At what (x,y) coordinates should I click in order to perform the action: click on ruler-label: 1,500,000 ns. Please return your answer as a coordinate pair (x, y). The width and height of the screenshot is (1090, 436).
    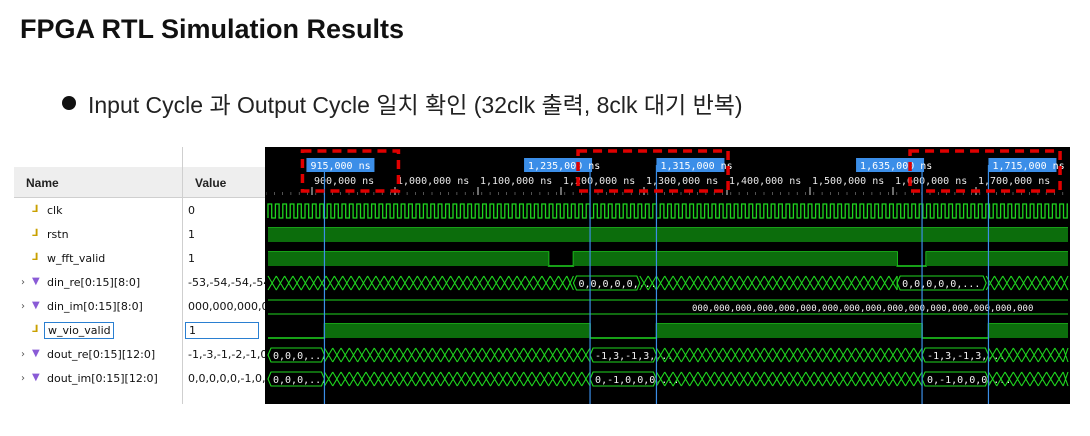
    Looking at the image, I should click on (848, 181).